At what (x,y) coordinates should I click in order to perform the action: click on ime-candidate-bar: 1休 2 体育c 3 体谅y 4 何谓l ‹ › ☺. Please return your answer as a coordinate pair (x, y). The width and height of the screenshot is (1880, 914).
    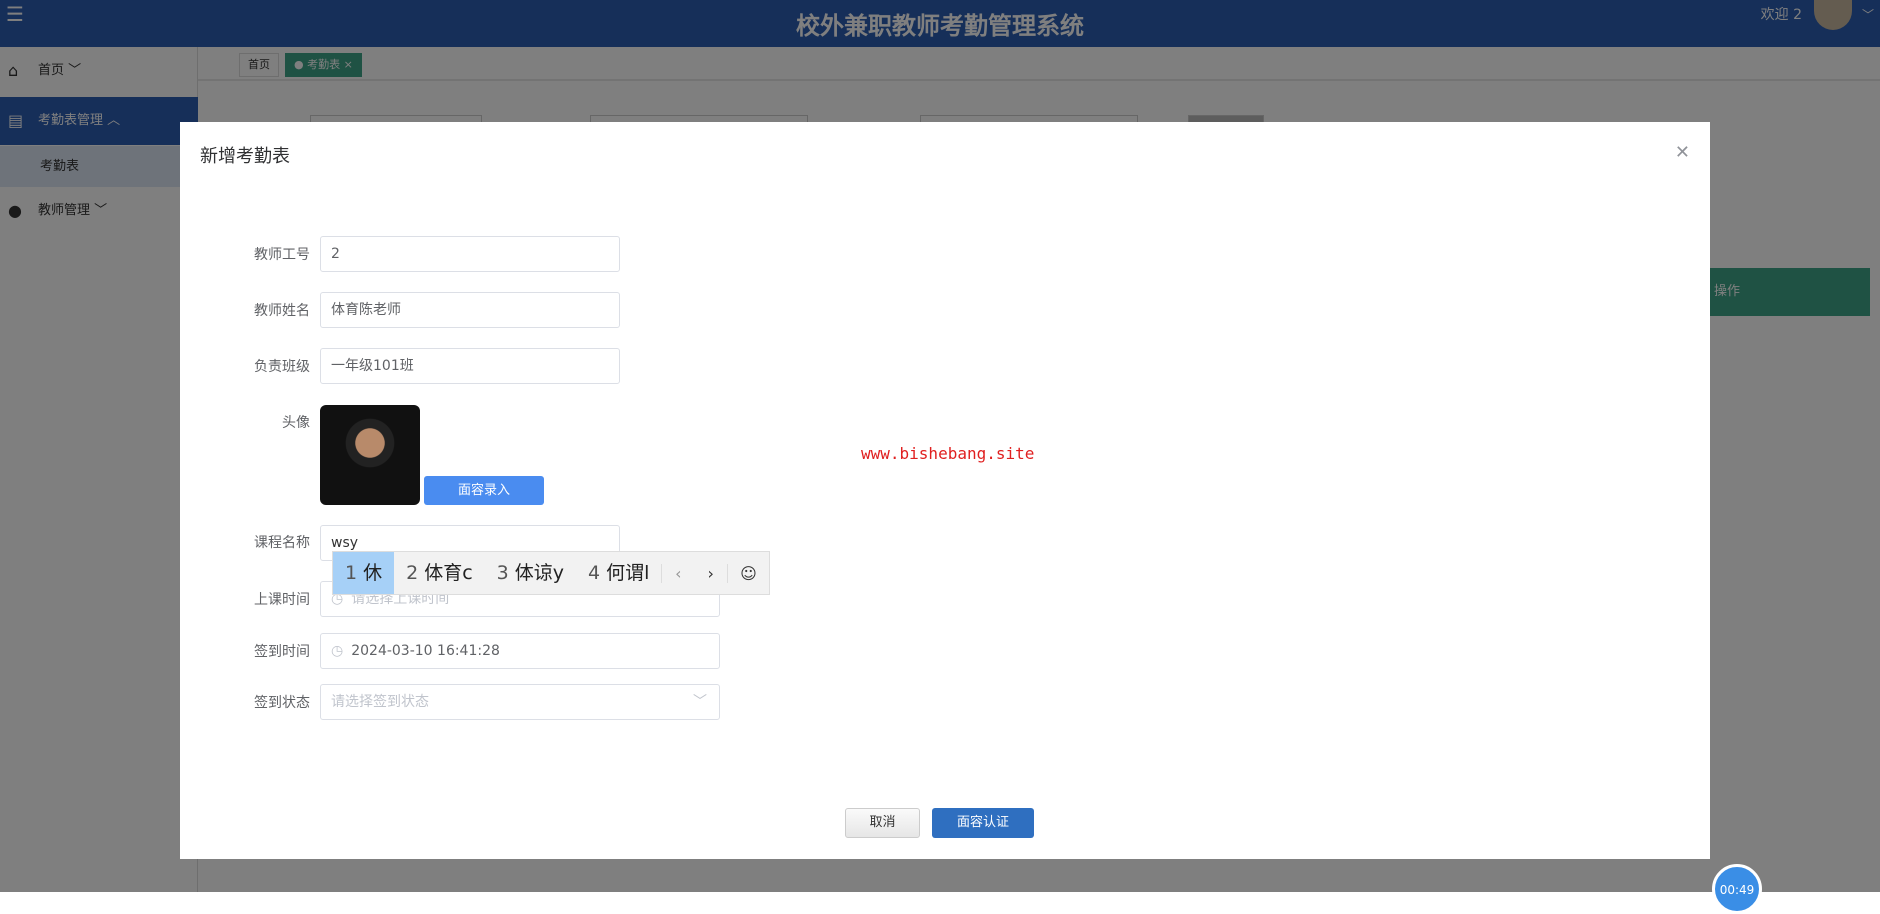
    Looking at the image, I should click on (551, 573).